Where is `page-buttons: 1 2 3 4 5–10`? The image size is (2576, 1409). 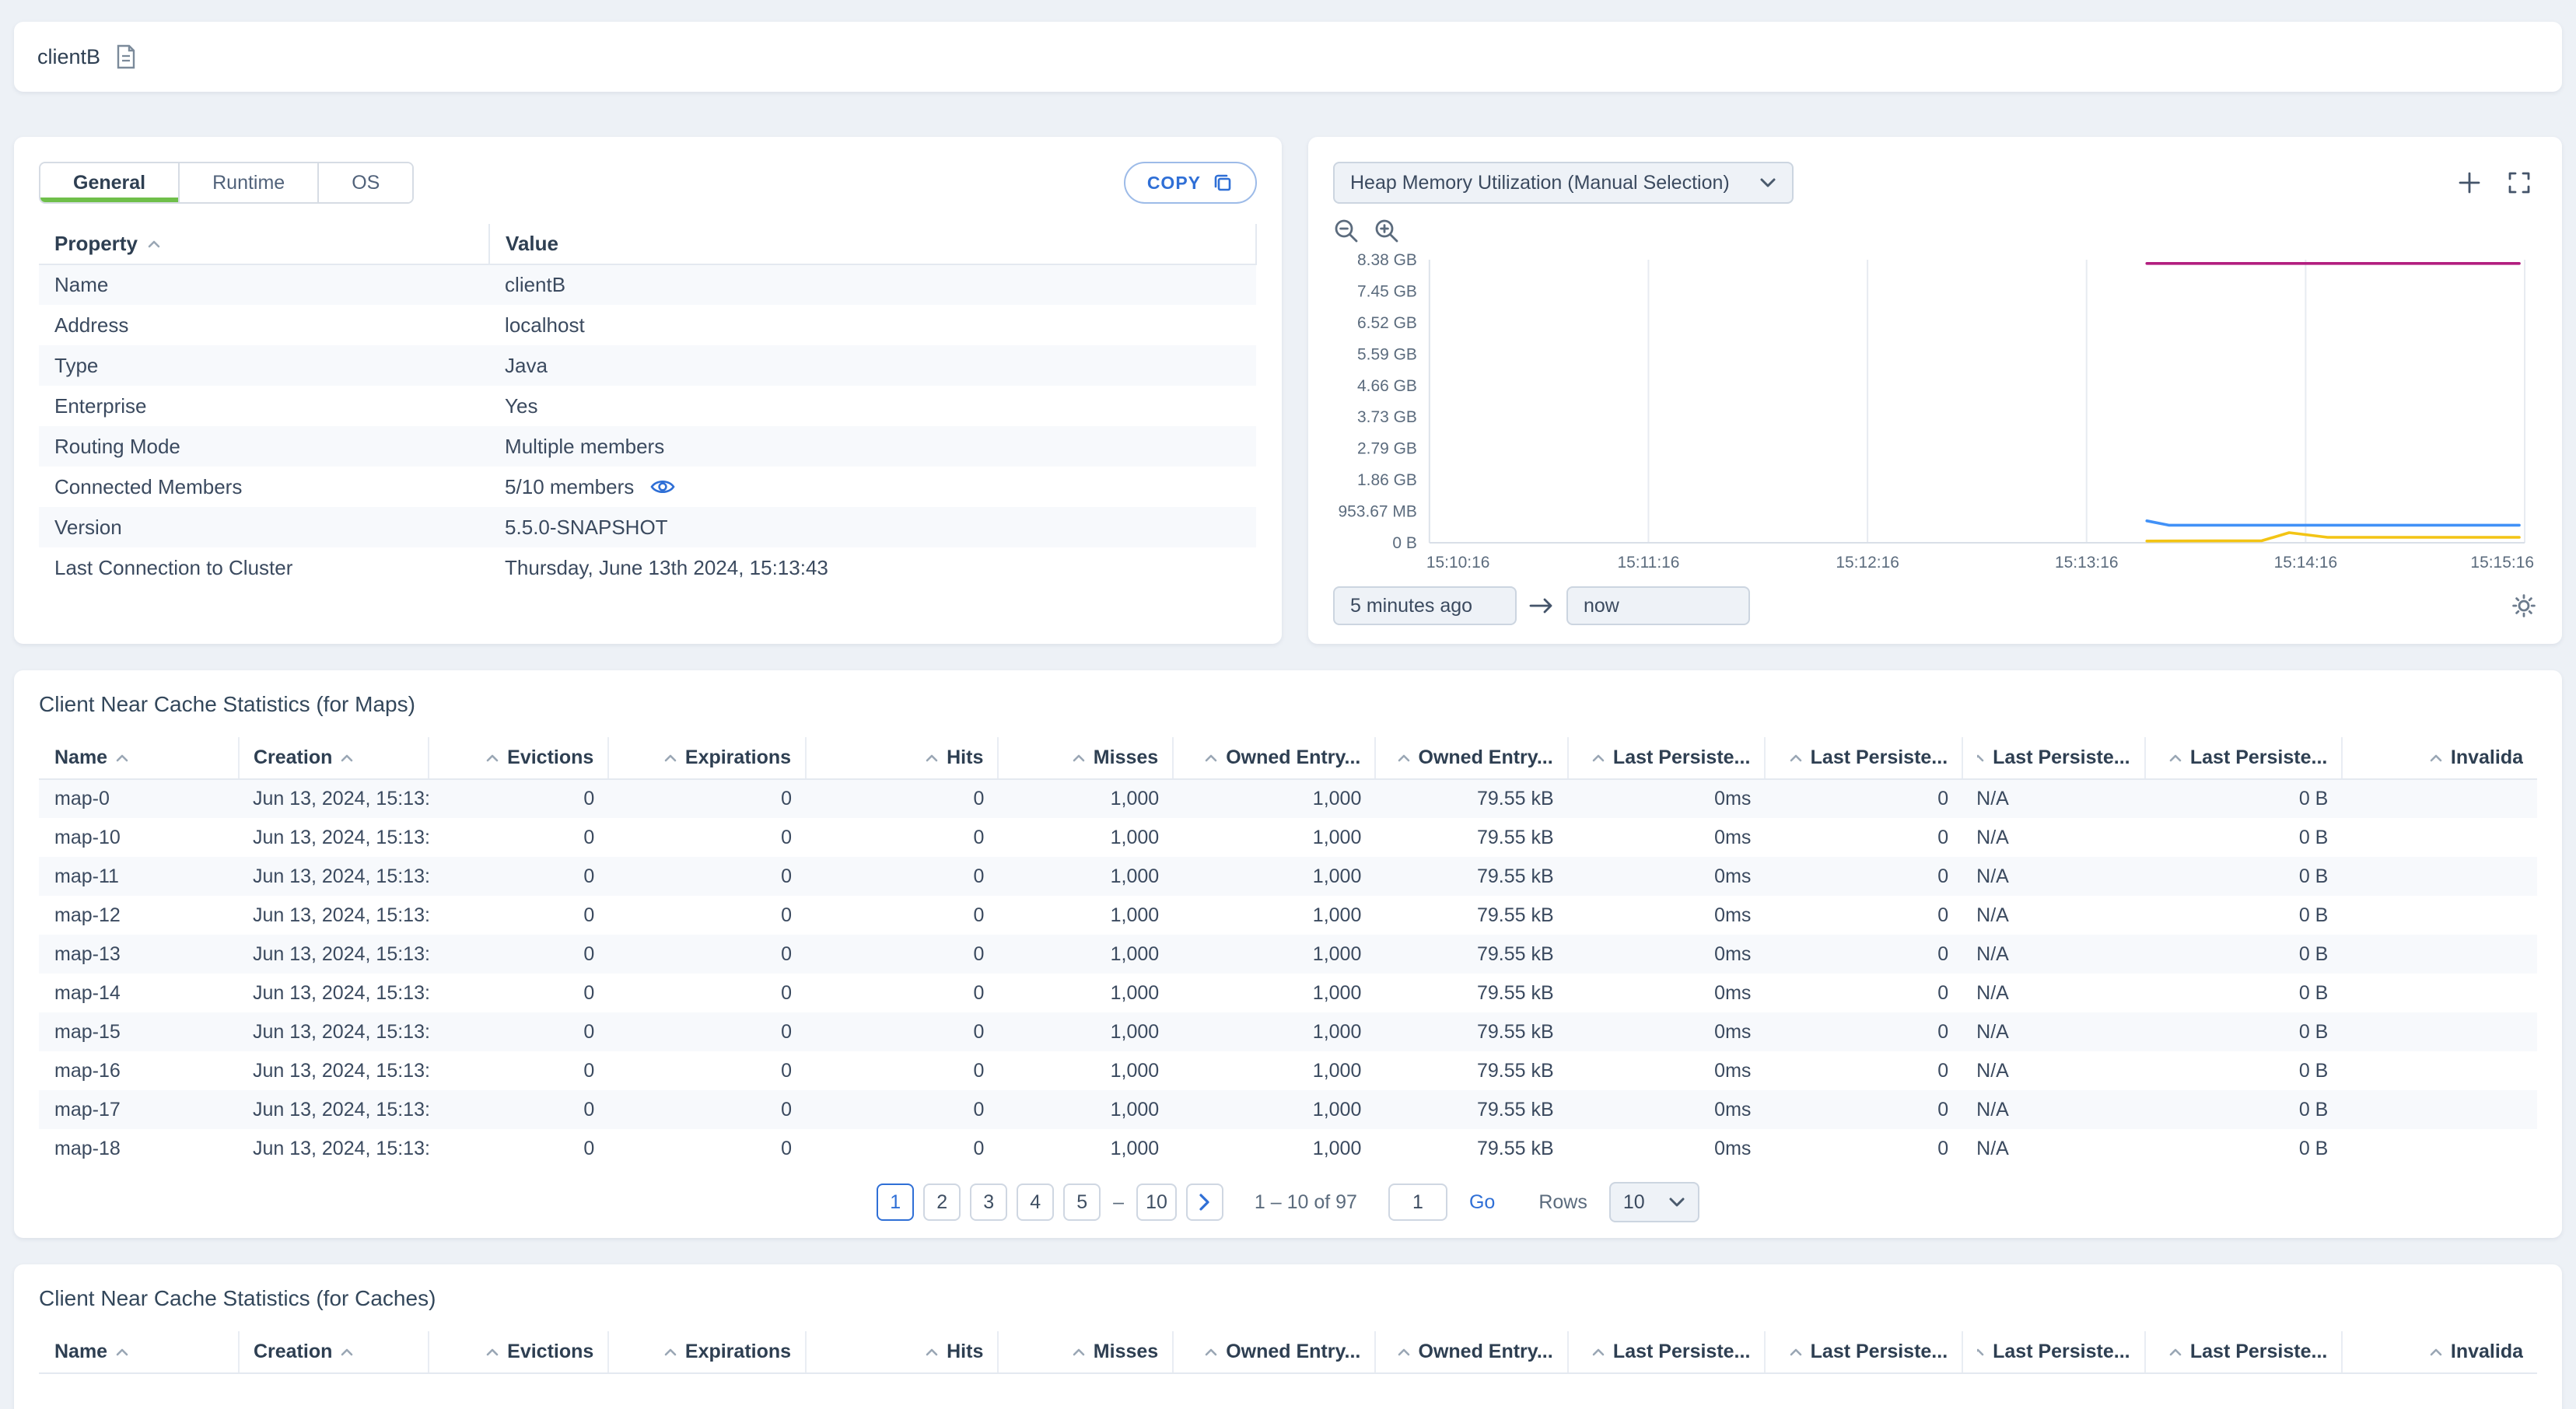
page-buttons: 1 2 3 4 5–10 is located at coordinates (1050, 1202).